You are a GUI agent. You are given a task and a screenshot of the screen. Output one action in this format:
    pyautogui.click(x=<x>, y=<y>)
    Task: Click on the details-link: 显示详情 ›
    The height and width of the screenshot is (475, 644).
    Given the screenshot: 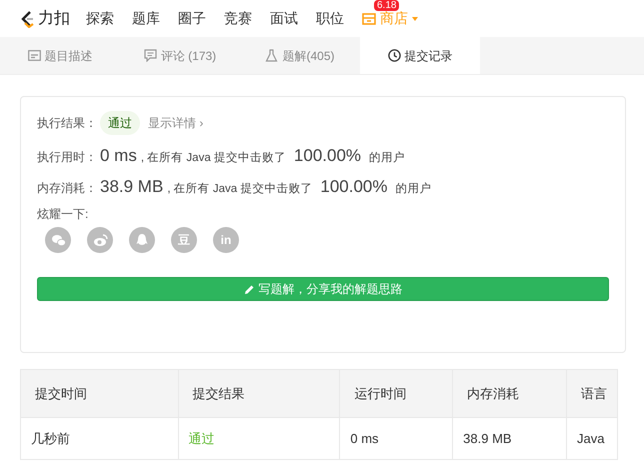 What is the action you would take?
    pyautogui.click(x=176, y=123)
    